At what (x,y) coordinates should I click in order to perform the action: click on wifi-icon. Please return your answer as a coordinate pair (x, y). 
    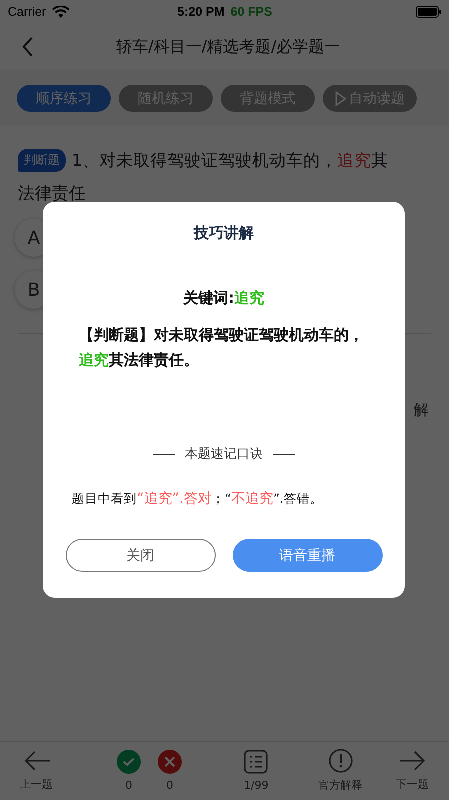
    Looking at the image, I should click on (61, 12).